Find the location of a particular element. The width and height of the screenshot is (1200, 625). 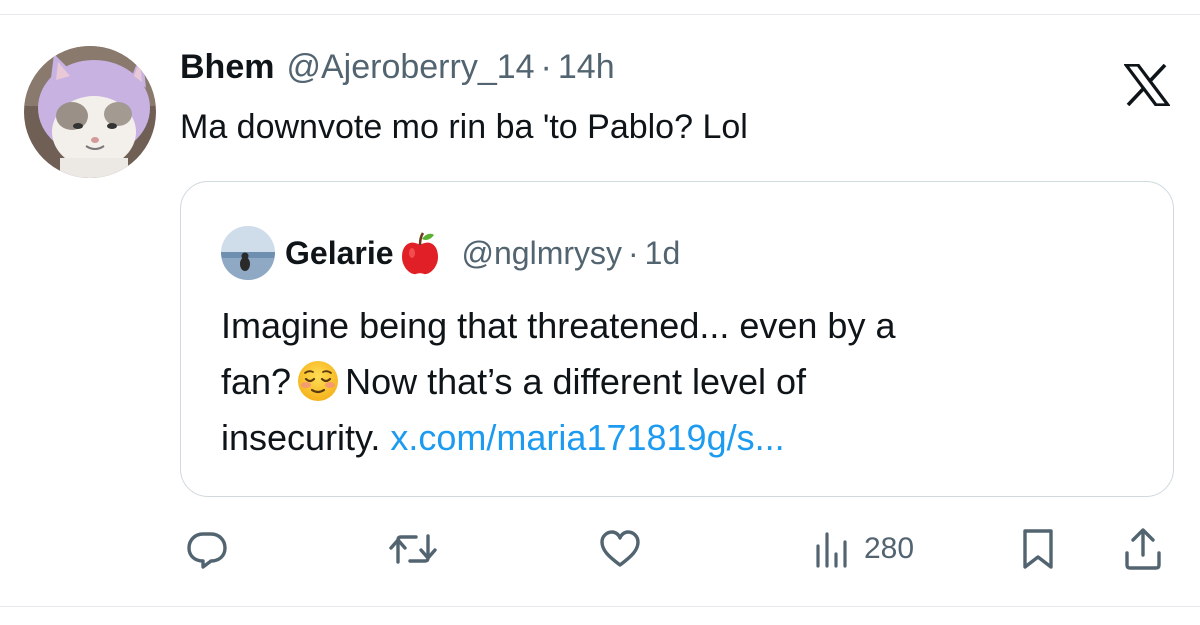

author-handle: @Ajeroberry_14 is located at coordinates (410, 67).